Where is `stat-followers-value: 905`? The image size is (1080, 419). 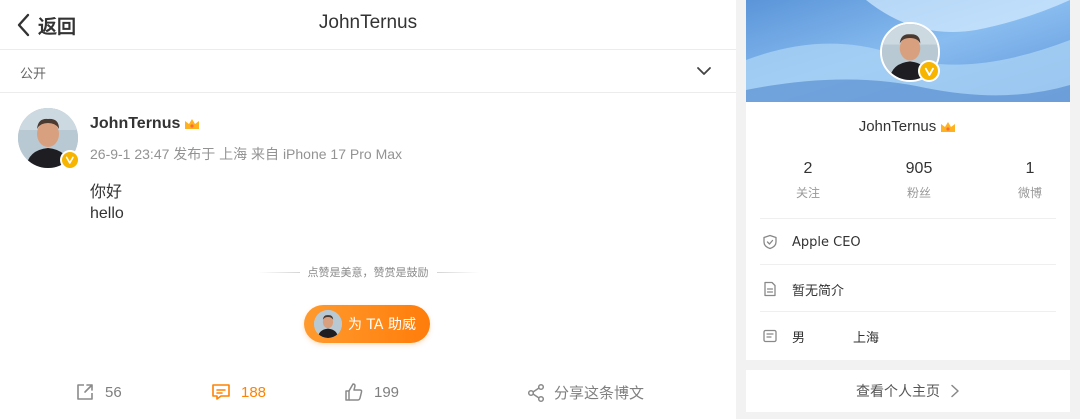 stat-followers-value: 905 is located at coordinates (919, 168).